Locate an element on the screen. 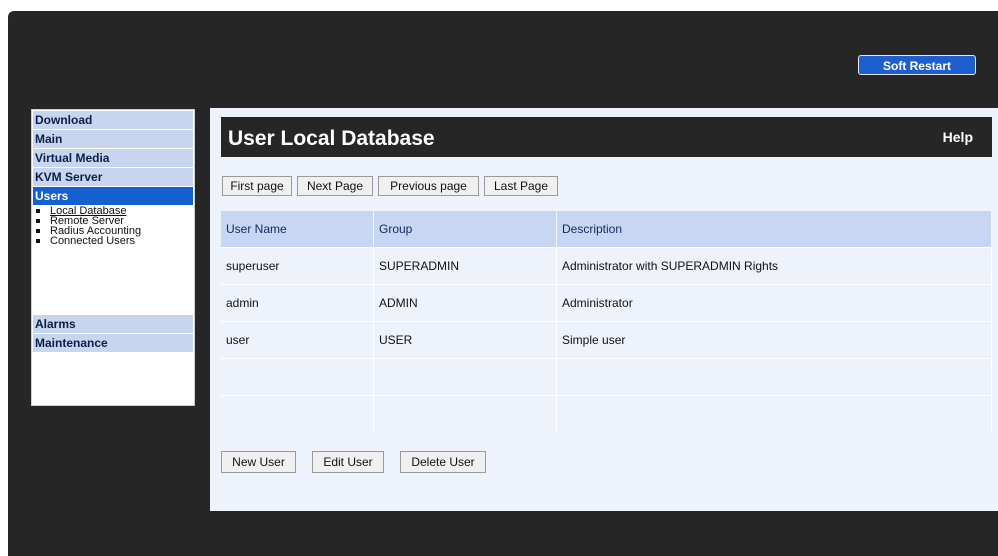  sidebar-item-kvm-server: KVM Server is located at coordinates (113, 177).